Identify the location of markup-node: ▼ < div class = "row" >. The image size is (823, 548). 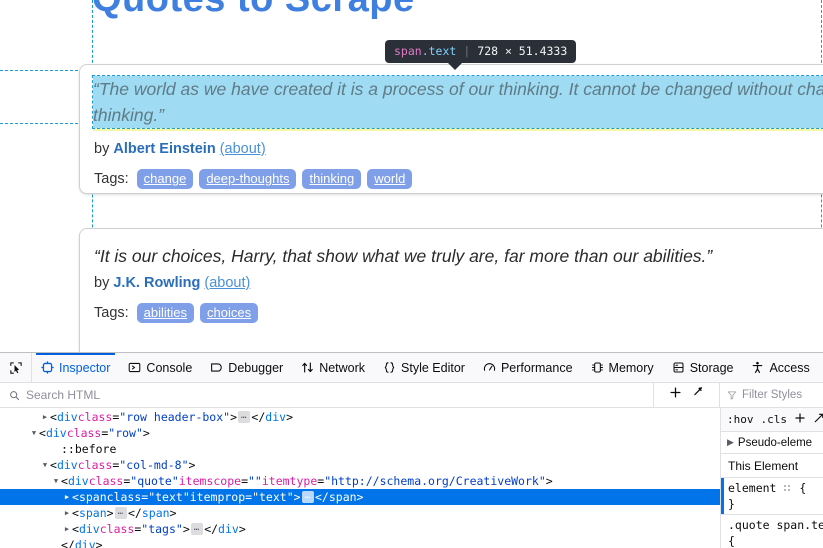
(360, 433).